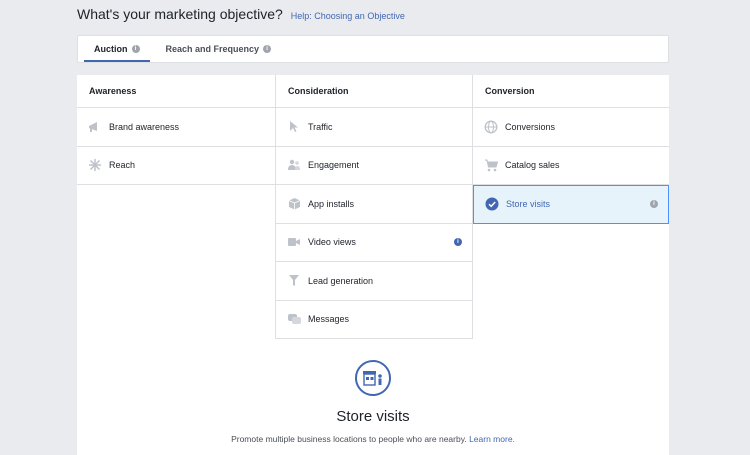 Image resolution: width=750 pixels, height=455 pixels. What do you see at coordinates (528, 204) in the screenshot?
I see `objective-label: Store visits` at bounding box center [528, 204].